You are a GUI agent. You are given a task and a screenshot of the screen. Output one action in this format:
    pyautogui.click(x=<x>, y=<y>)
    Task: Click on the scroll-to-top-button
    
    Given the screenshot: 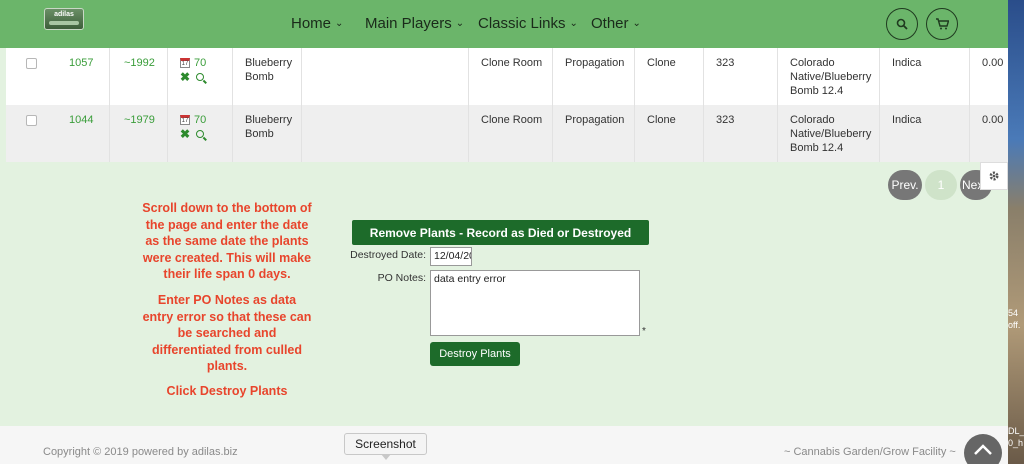 What is the action you would take?
    pyautogui.click(x=983, y=449)
    